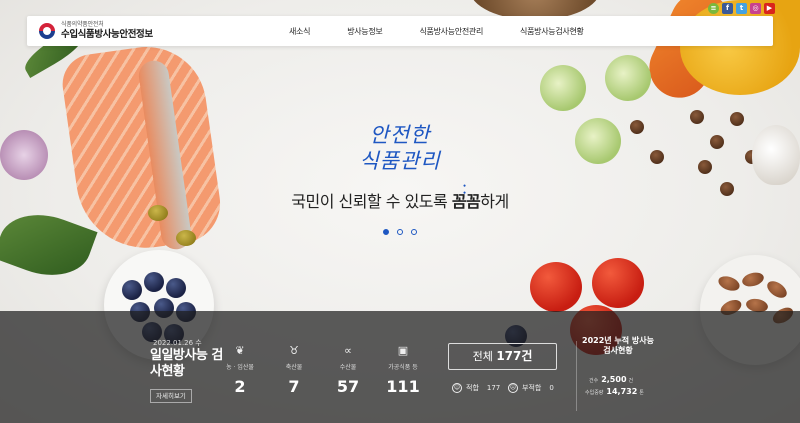  Describe the element at coordinates (82, 25) in the screenshot. I see `logo-org-name: 식품의약품안전처` at that location.